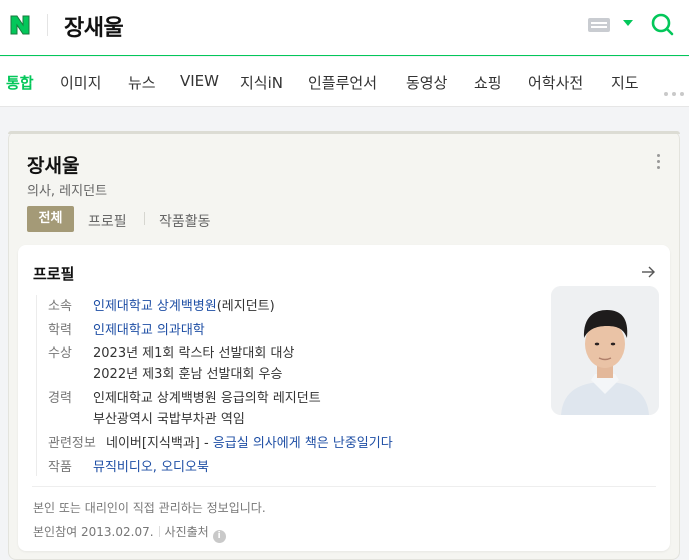 The image size is (689, 560). Describe the element at coordinates (159, 443) in the screenshot. I see `related-prefix: 네이버[지식백과] -` at that location.